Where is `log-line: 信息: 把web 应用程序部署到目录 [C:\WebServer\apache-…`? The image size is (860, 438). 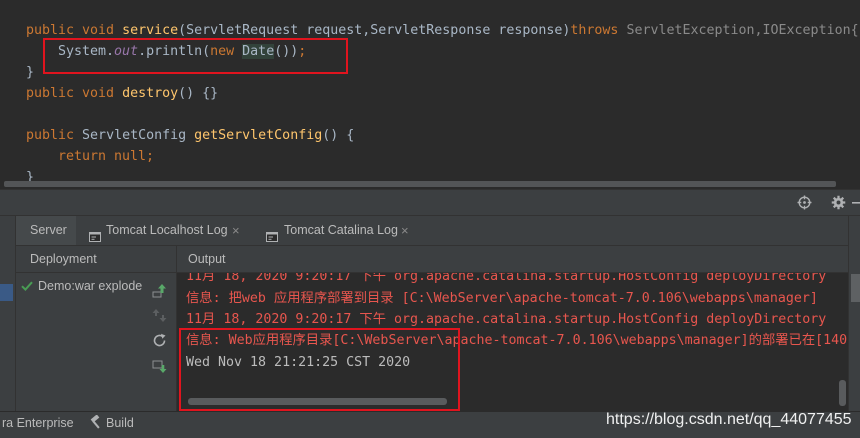 log-line: 信息: 把web 应用程序部署到目录 [C:\WebServer\apache-… is located at coordinates (502, 298).